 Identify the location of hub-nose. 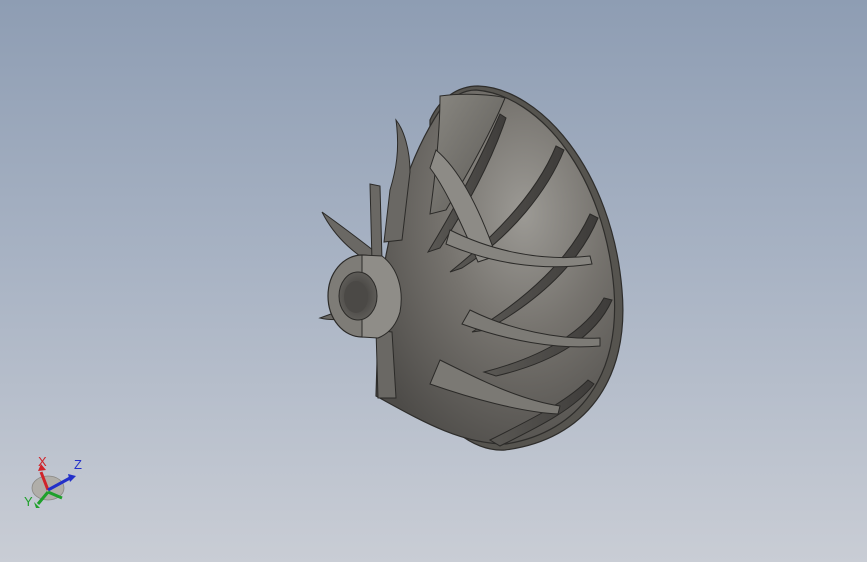
(364, 296).